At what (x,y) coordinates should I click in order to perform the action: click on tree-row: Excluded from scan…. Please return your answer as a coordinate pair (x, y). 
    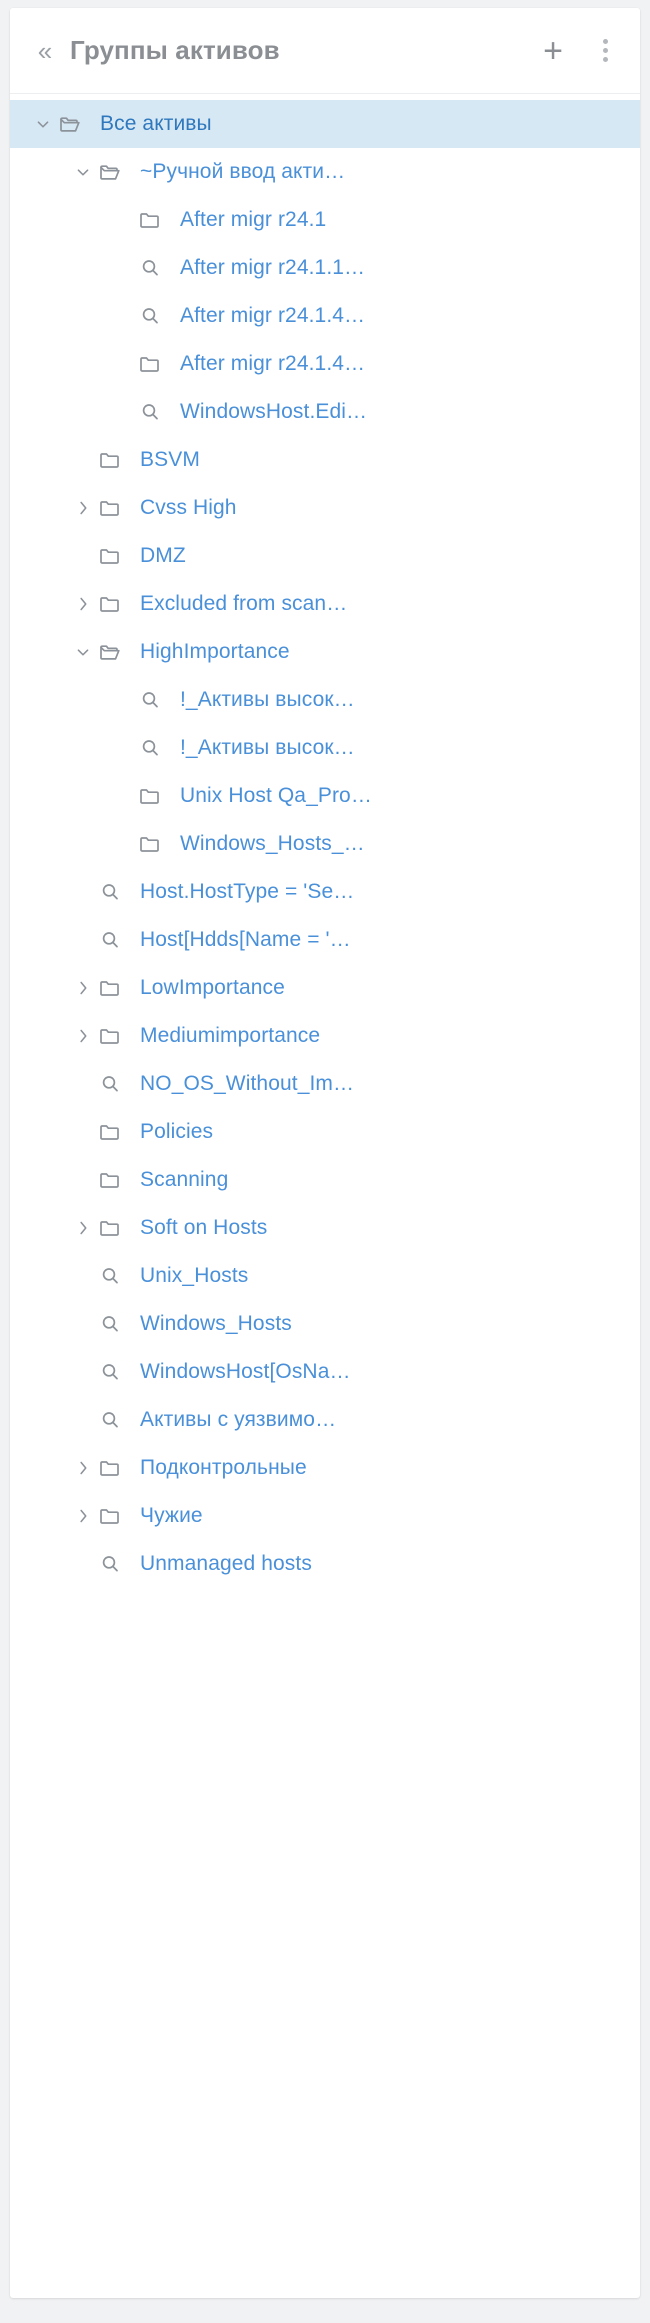
    Looking at the image, I should click on (325, 604).